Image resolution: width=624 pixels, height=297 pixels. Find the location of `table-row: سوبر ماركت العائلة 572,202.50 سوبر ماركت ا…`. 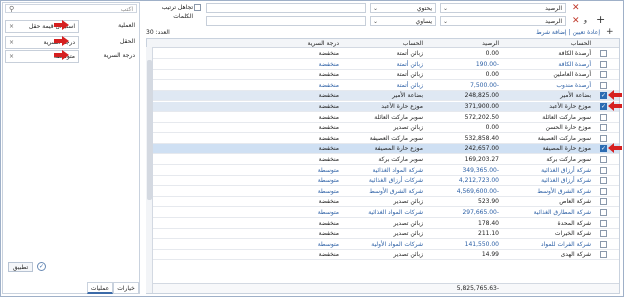

table-row: سوبر ماركت العائلة 572,202.50 سوبر ماركت ا… is located at coordinates (383, 118).